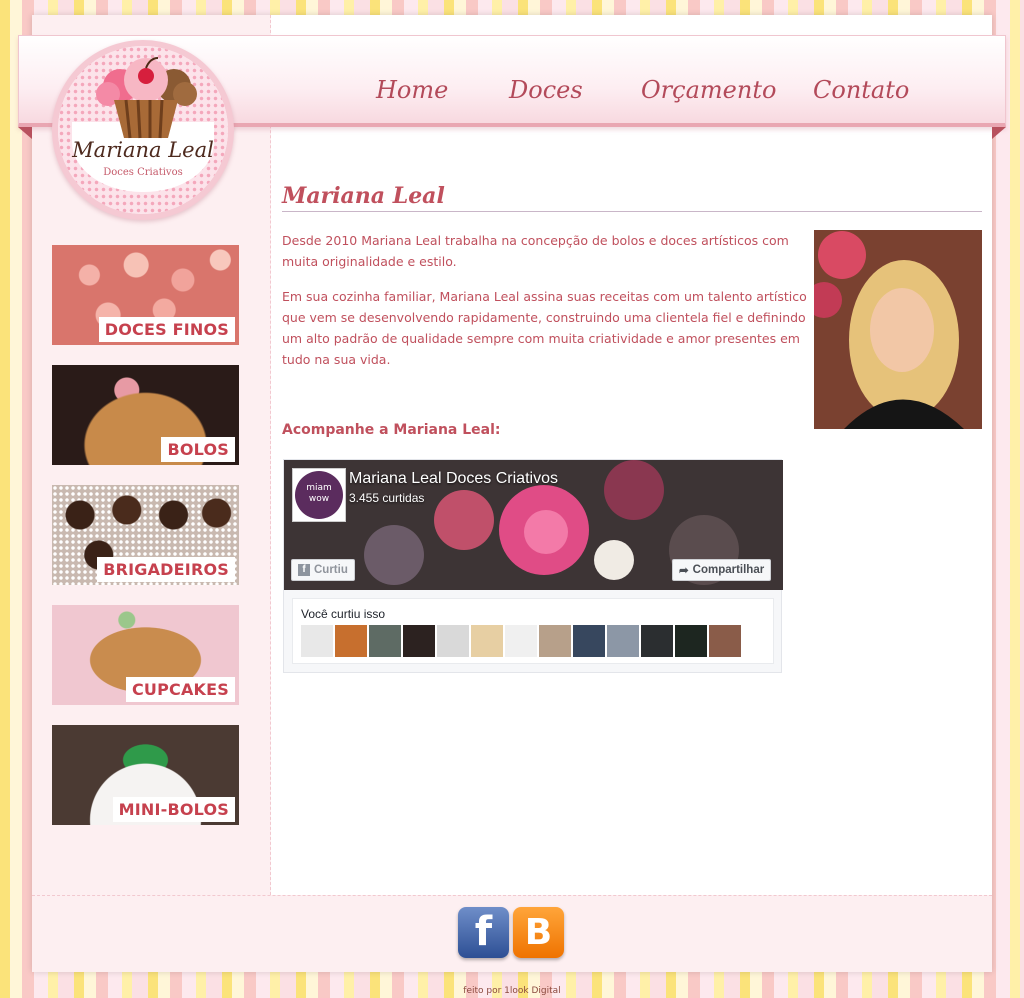 The width and height of the screenshot is (1024, 998). I want to click on follow-heading: Acompanhe a Mariana Leal:, so click(391, 430).